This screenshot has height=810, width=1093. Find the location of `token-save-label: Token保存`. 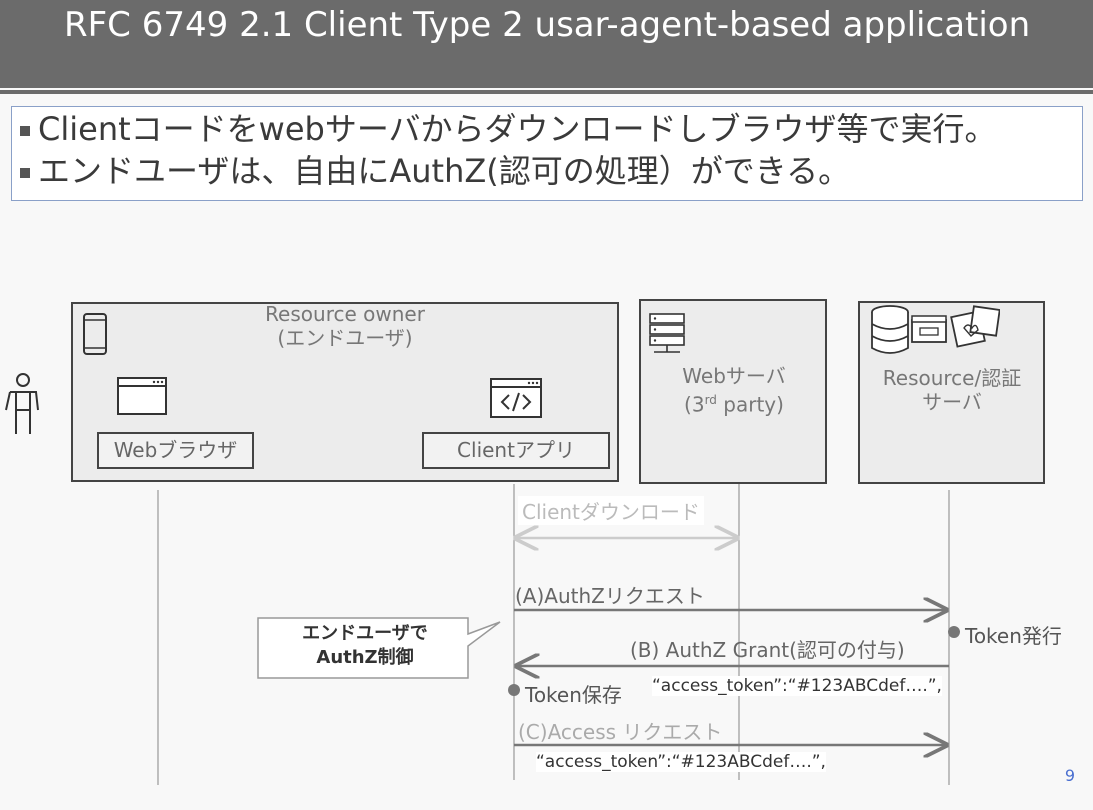

token-save-label: Token保存 is located at coordinates (573, 695).